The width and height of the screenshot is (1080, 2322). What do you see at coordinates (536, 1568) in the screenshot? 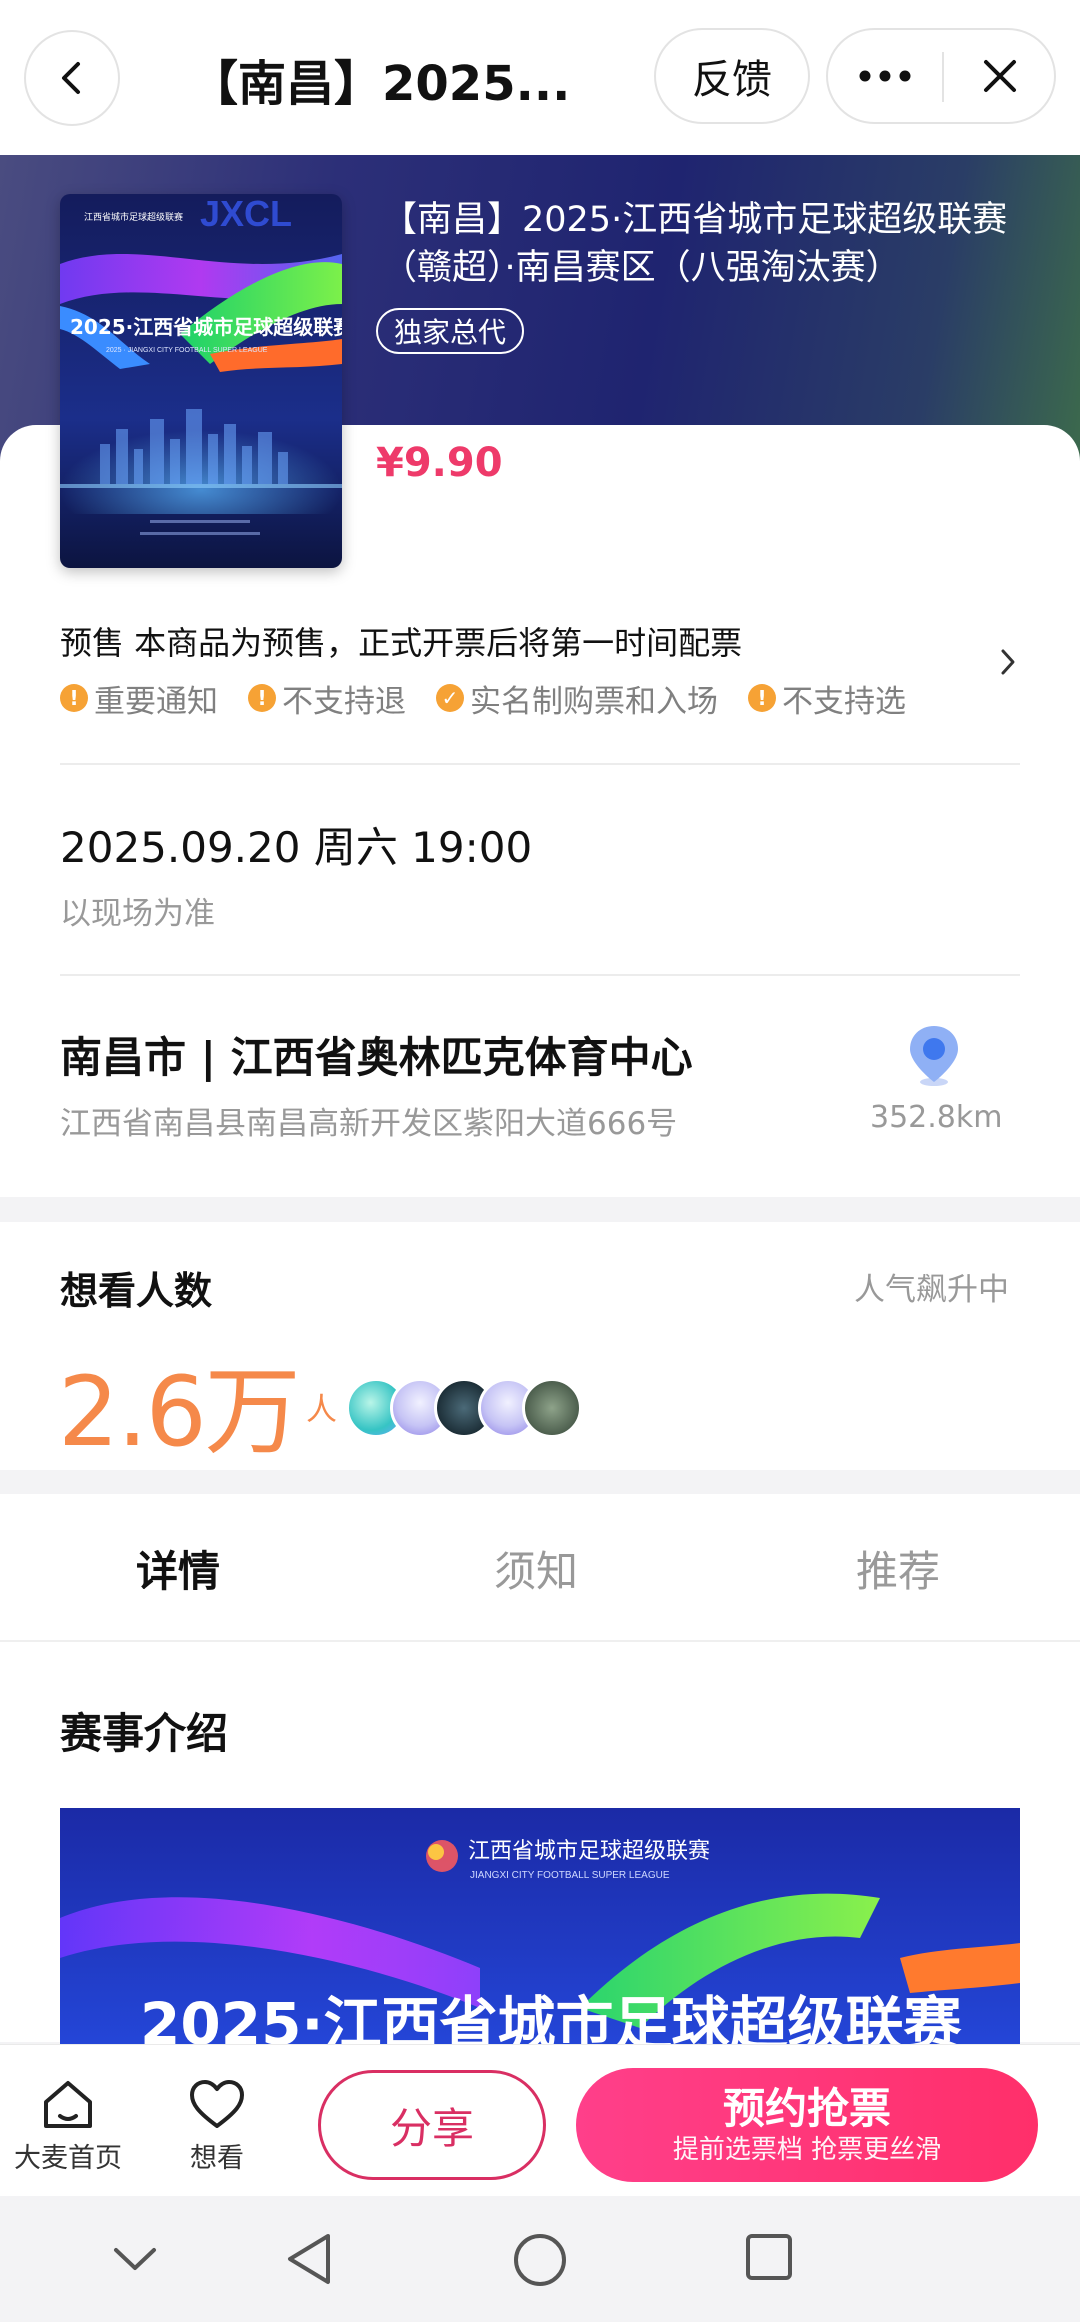
I see `tab-notice: 须知` at bounding box center [536, 1568].